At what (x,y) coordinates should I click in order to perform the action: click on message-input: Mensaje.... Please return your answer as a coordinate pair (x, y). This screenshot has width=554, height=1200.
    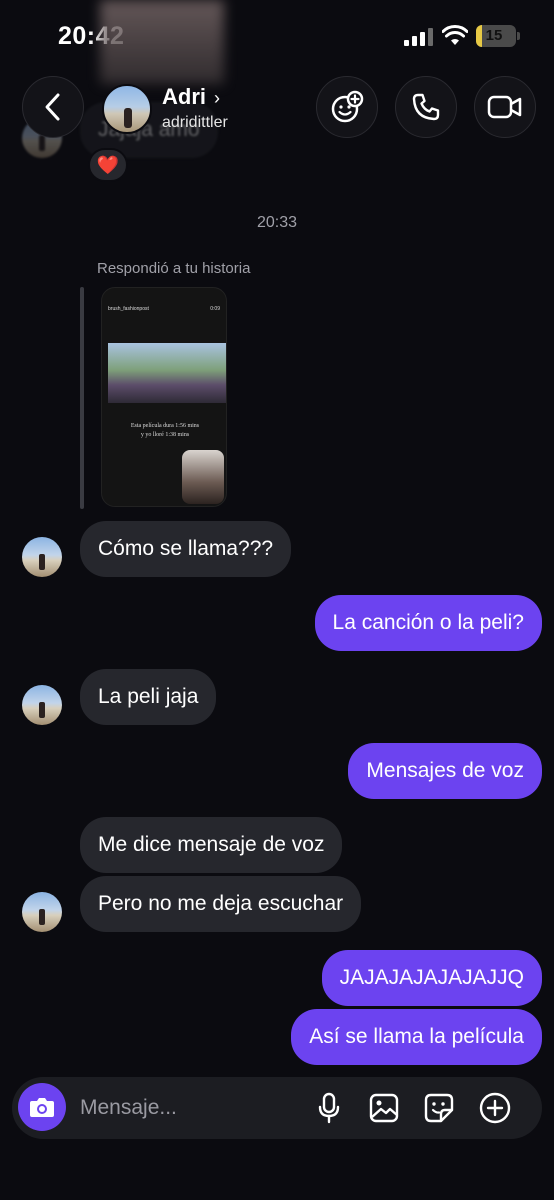
    Looking at the image, I should click on (128, 1108).